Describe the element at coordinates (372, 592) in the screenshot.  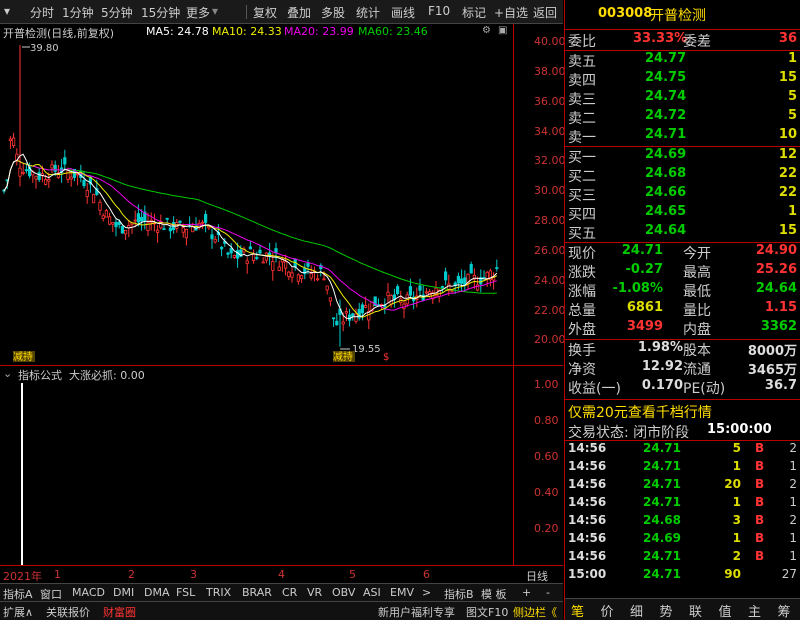
I see `tab-asi: ASI` at that location.